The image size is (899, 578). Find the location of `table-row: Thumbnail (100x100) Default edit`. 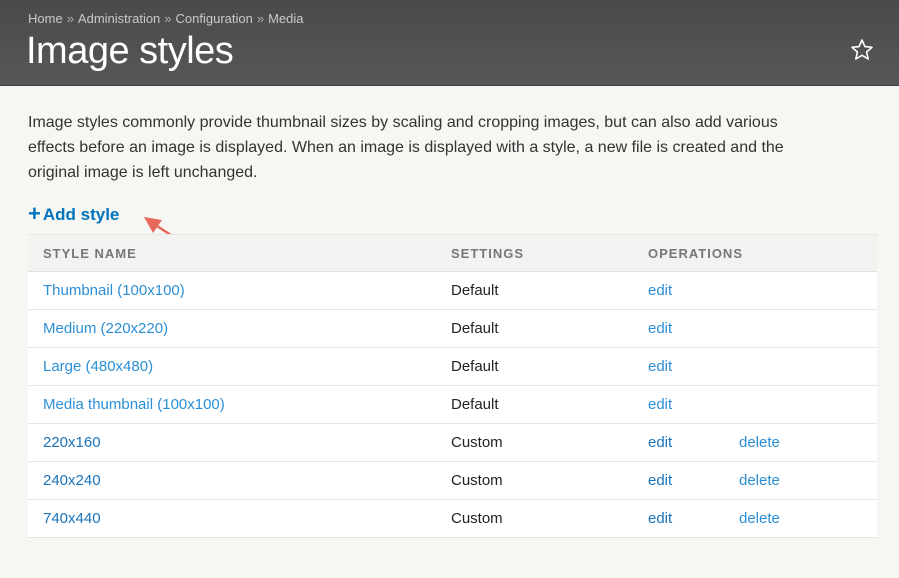

table-row: Thumbnail (100x100) Default edit is located at coordinates (452, 290).